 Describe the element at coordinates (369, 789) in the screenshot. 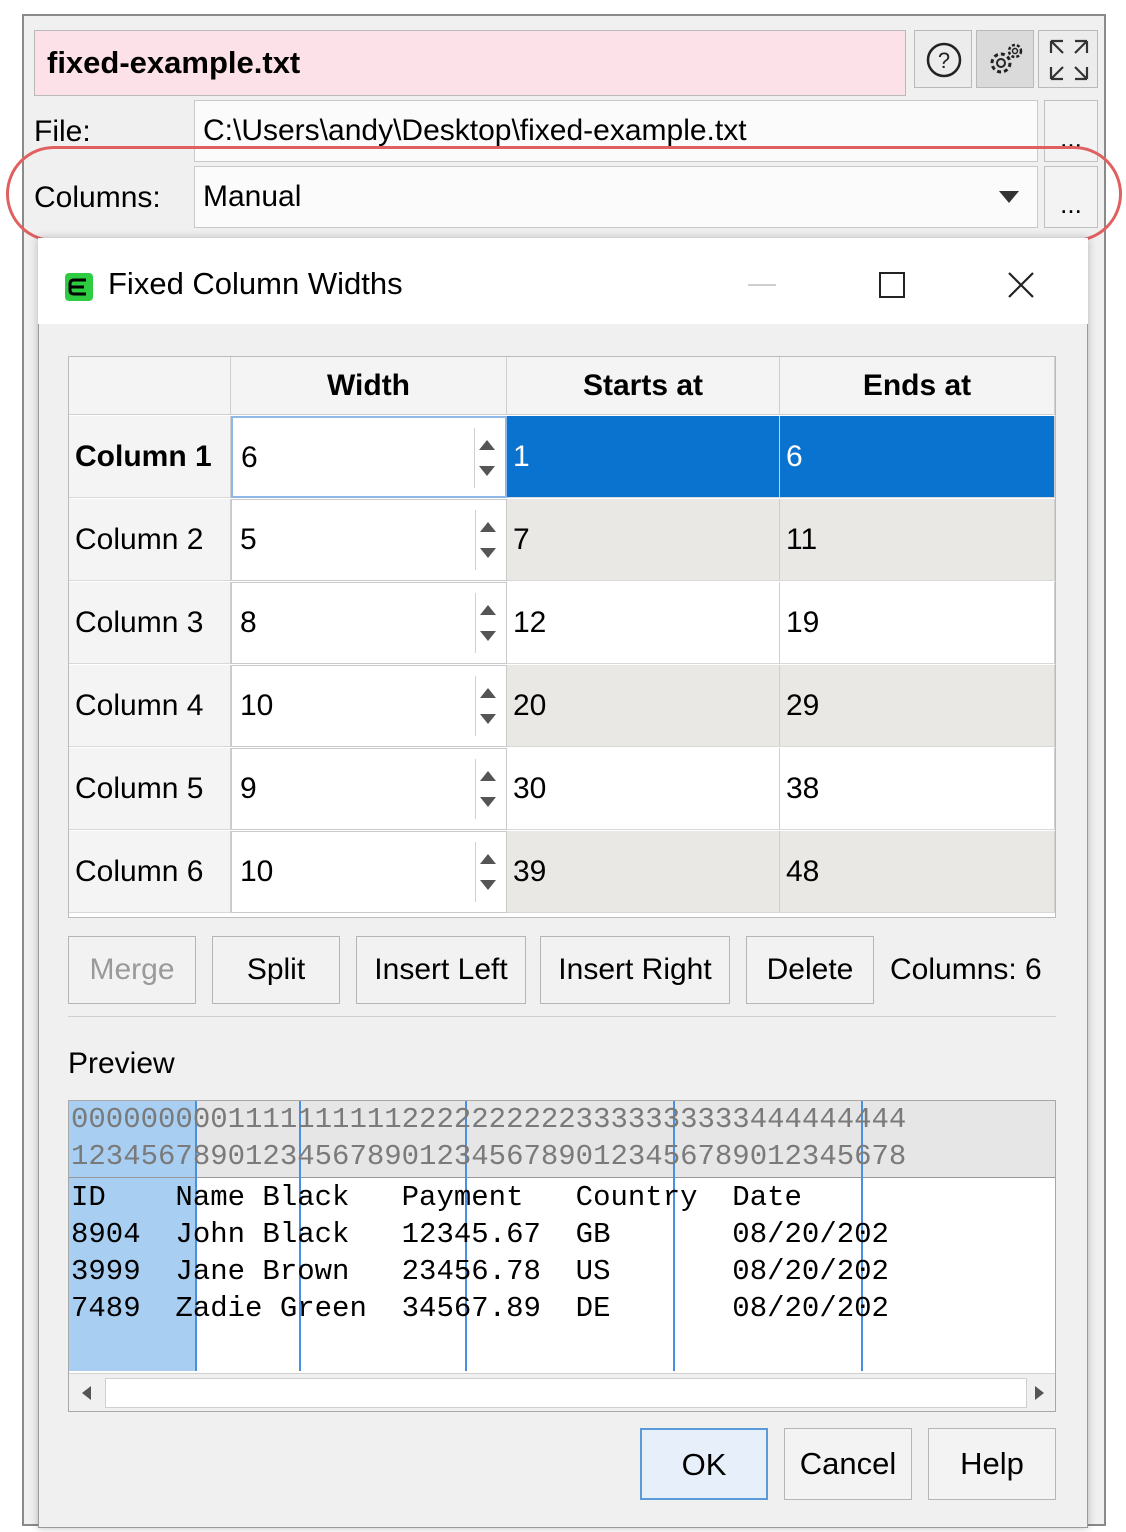

I see `width-spinner-column-5: 9` at that location.